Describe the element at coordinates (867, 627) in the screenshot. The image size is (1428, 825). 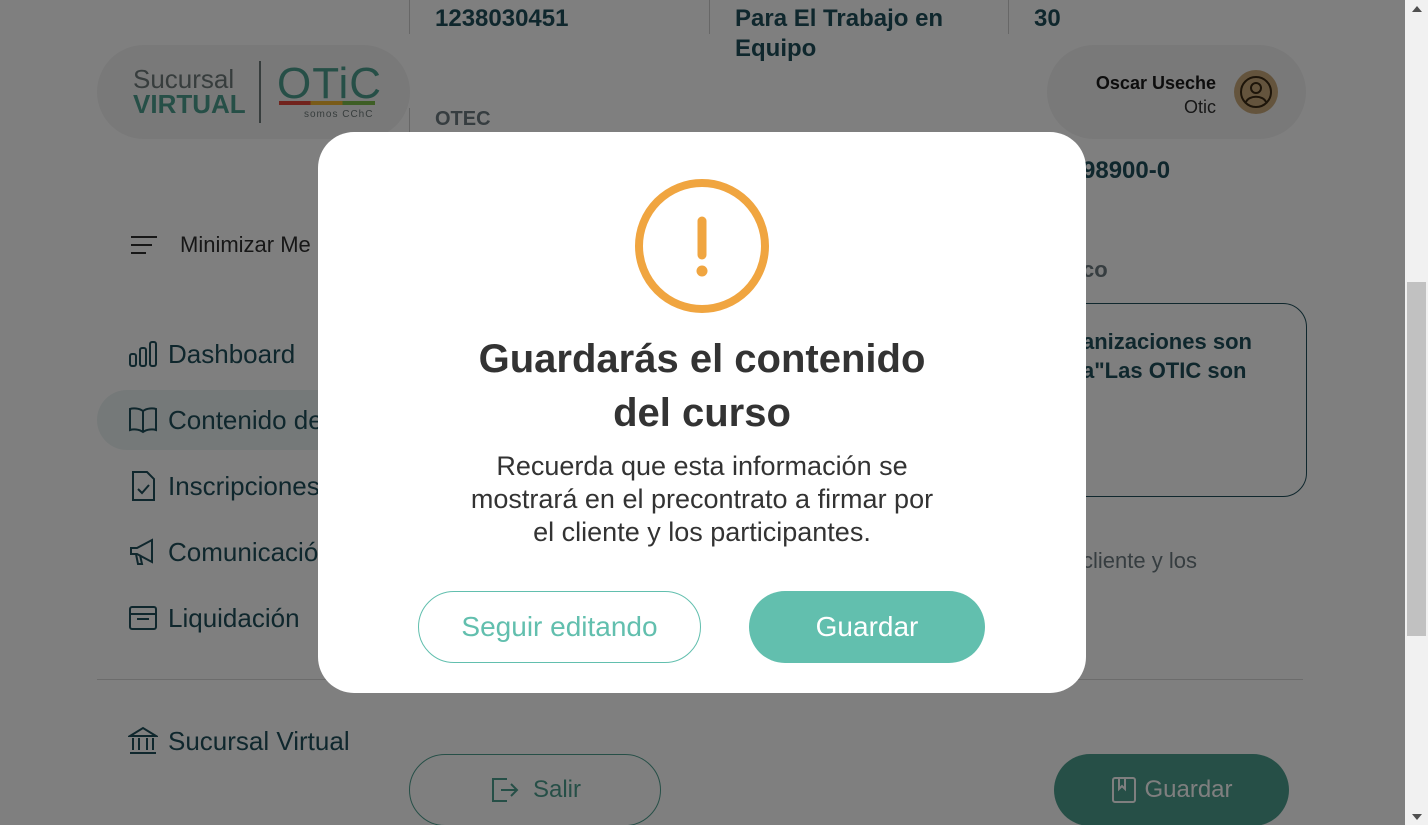
I see `confirm-save-button: Guardar` at that location.